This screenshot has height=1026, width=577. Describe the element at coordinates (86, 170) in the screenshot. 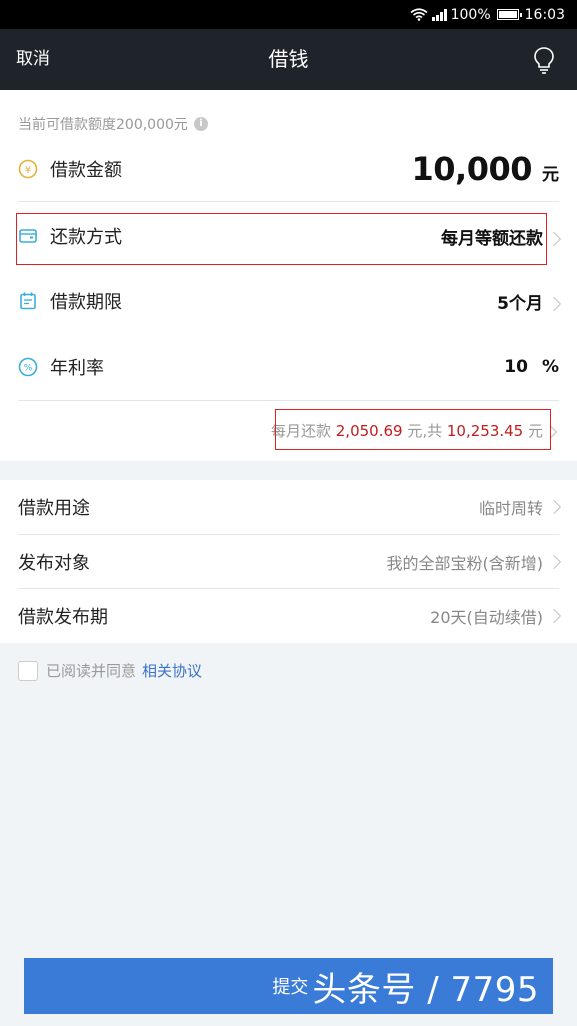

I see `amount-label: 借款金额` at that location.